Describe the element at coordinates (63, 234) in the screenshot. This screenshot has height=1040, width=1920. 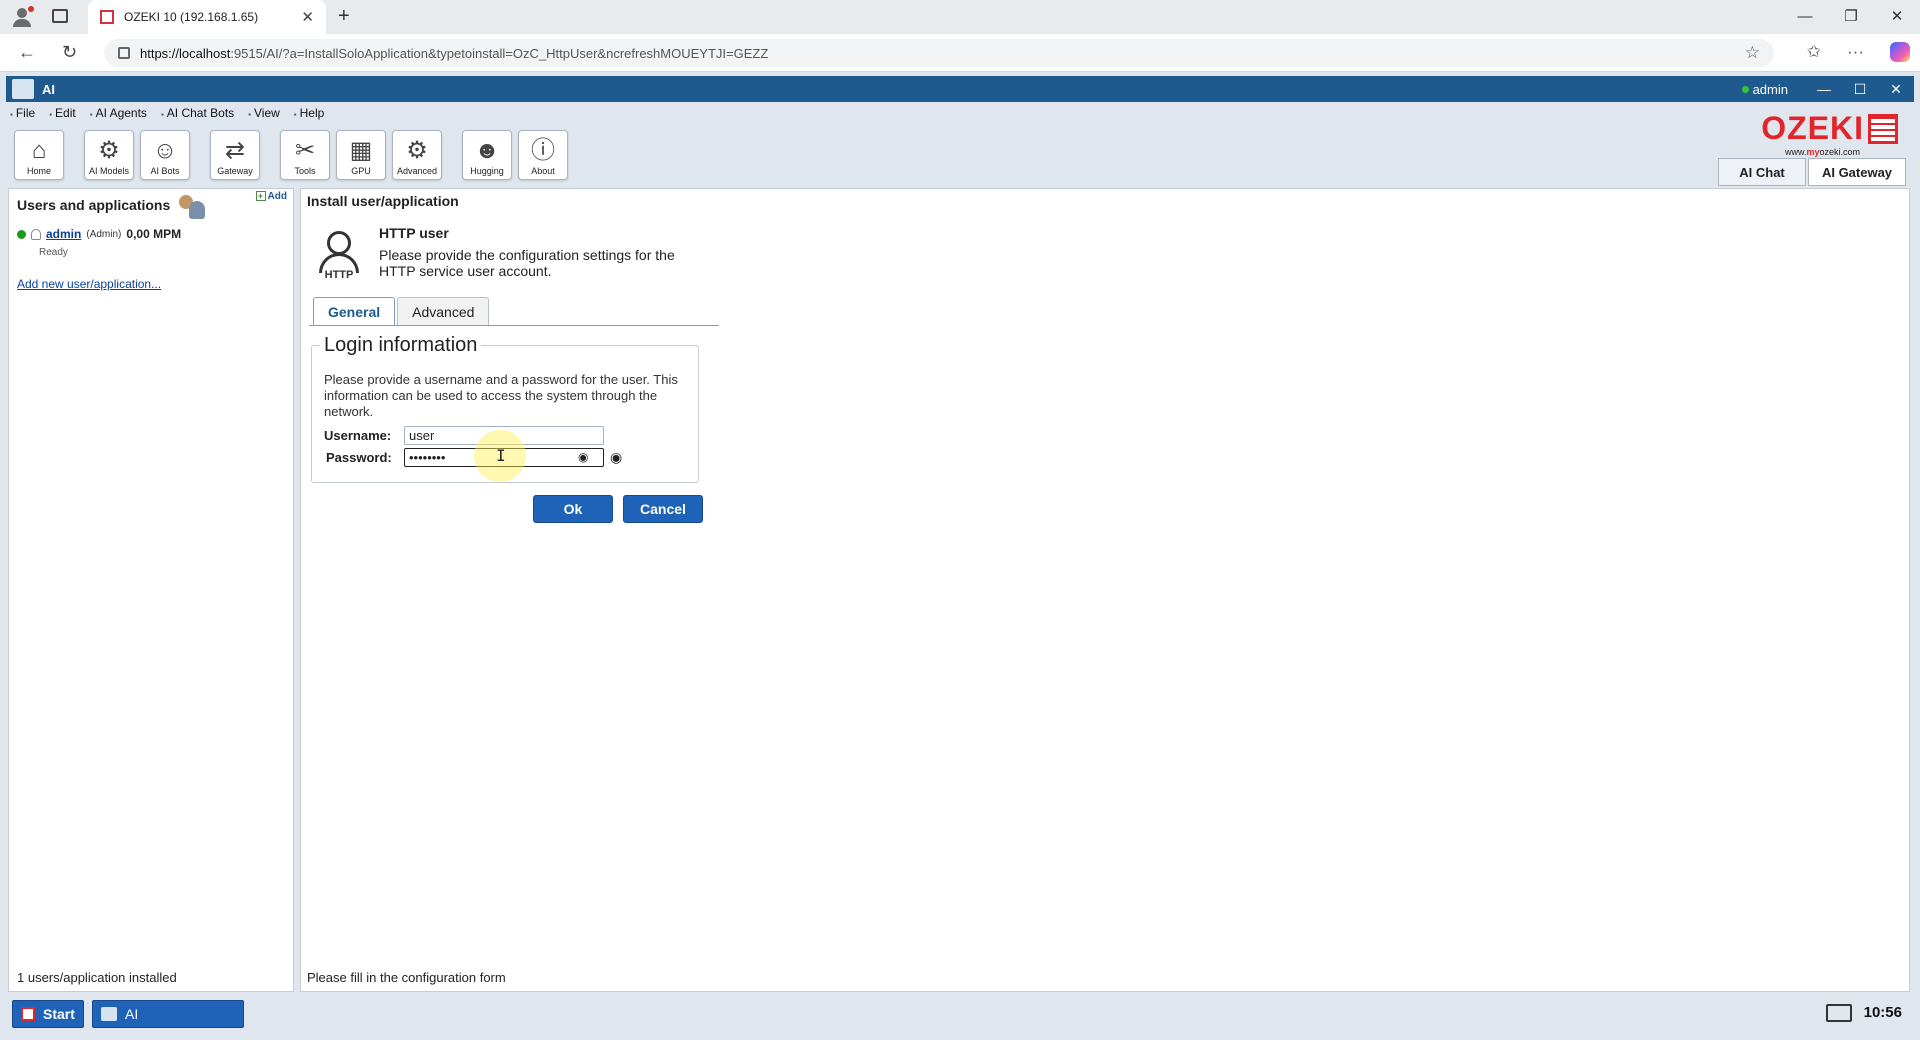
I see `user-admin-link: admin` at that location.